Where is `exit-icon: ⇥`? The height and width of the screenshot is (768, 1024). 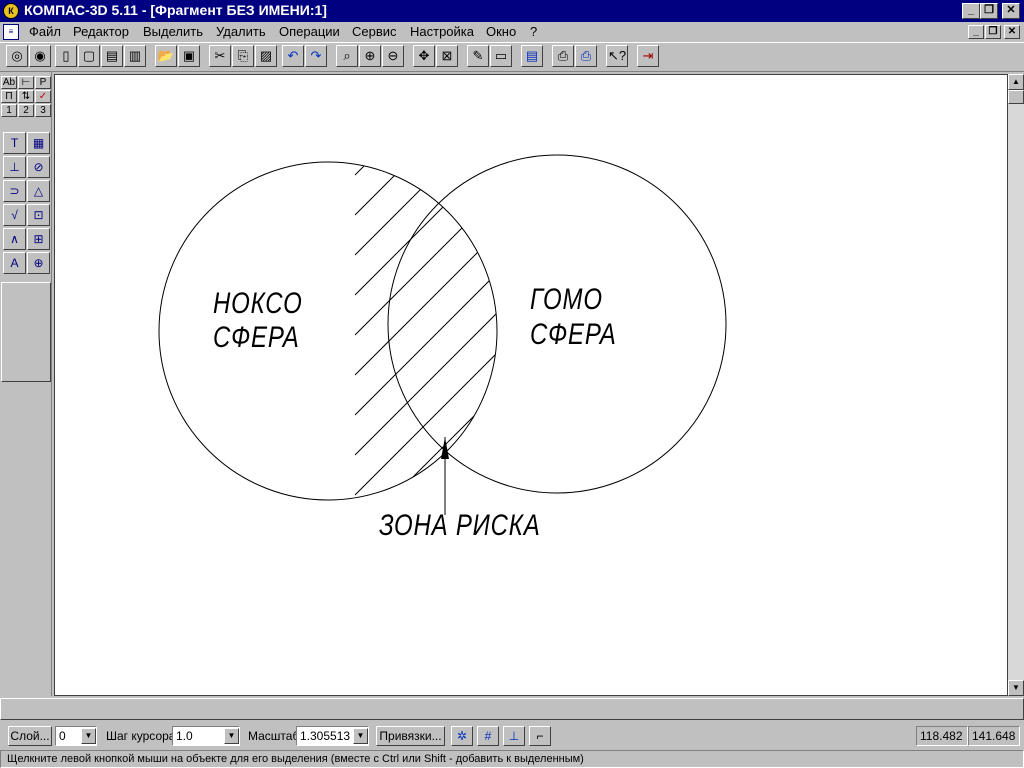 exit-icon: ⇥ is located at coordinates (648, 56).